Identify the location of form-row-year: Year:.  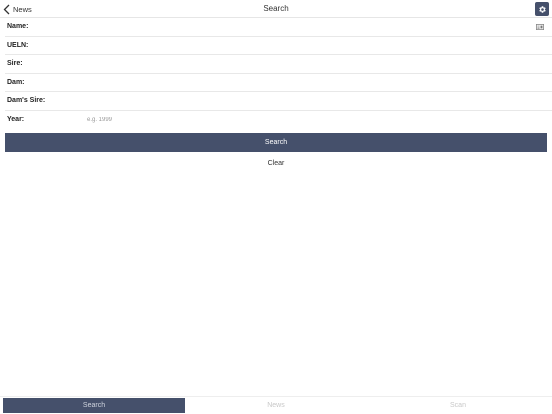
(278, 120).